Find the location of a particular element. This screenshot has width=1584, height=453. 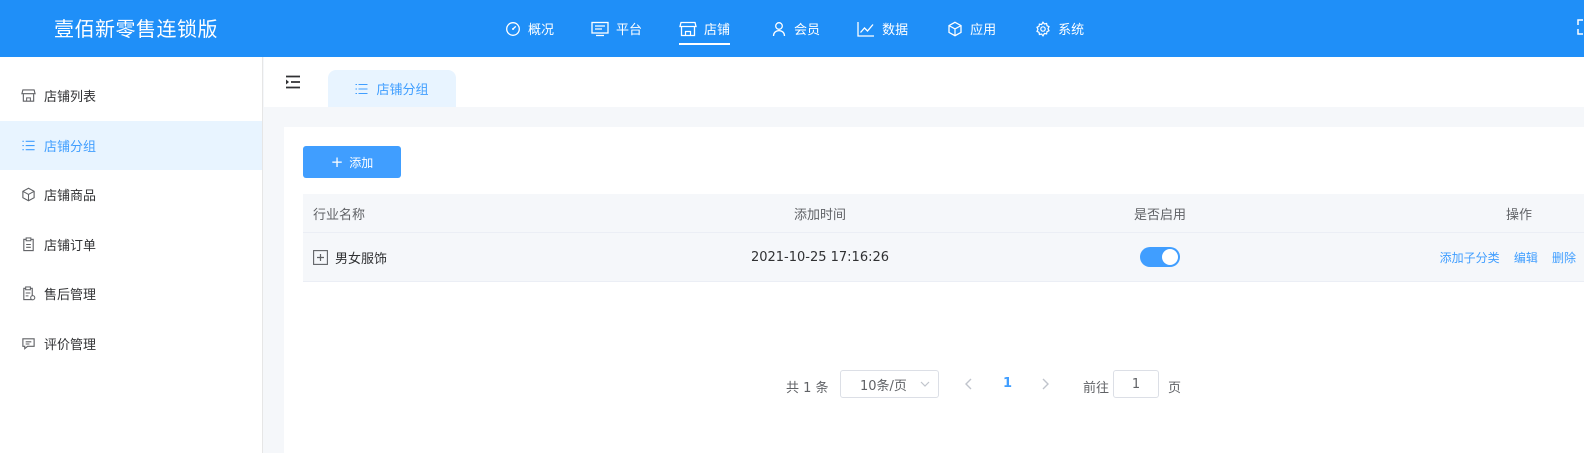

sidebar-item-store-goods: 店铺商品 is located at coordinates (131, 195).